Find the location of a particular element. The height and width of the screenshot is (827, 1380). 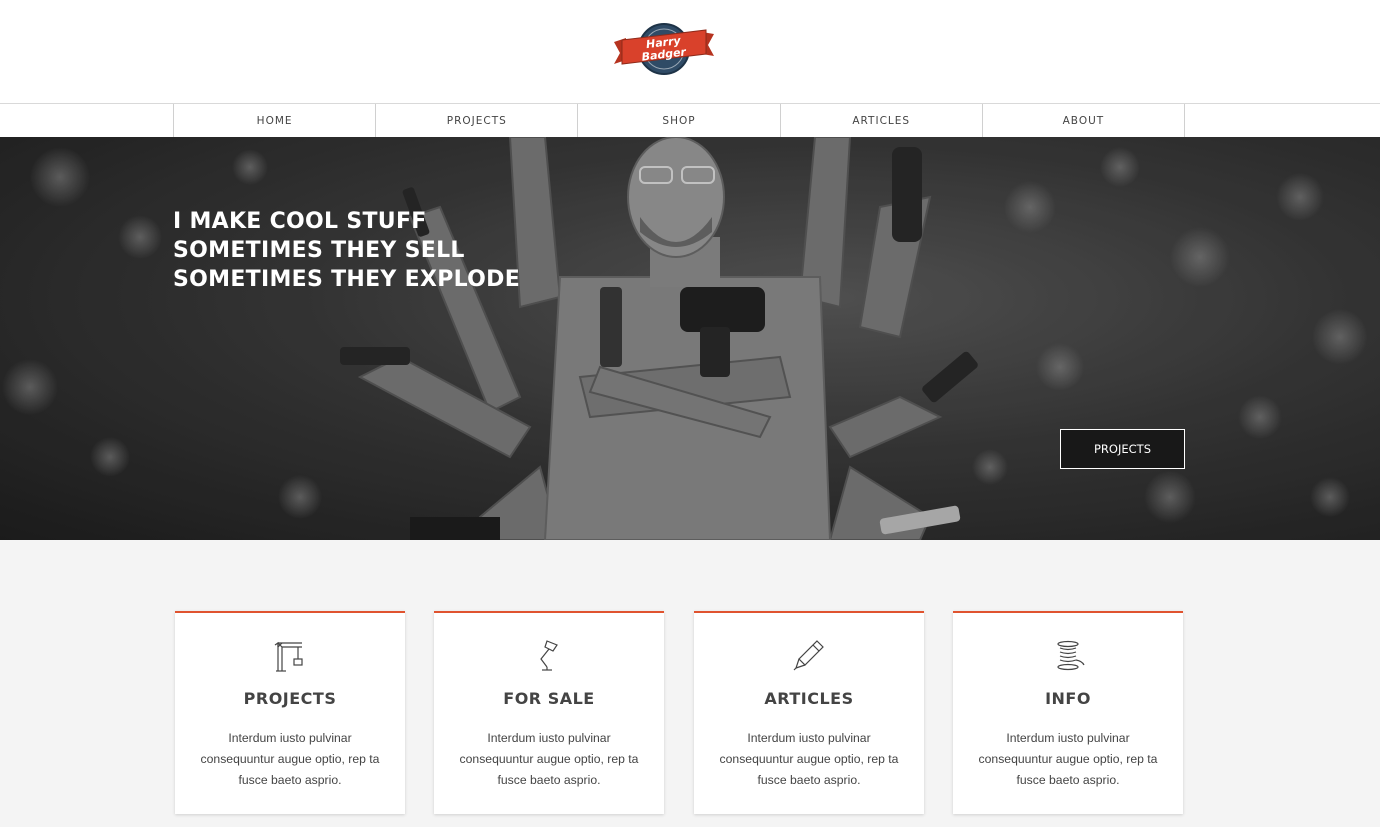

harry-badger-logo: Harry Badger is located at coordinates (664, 49).